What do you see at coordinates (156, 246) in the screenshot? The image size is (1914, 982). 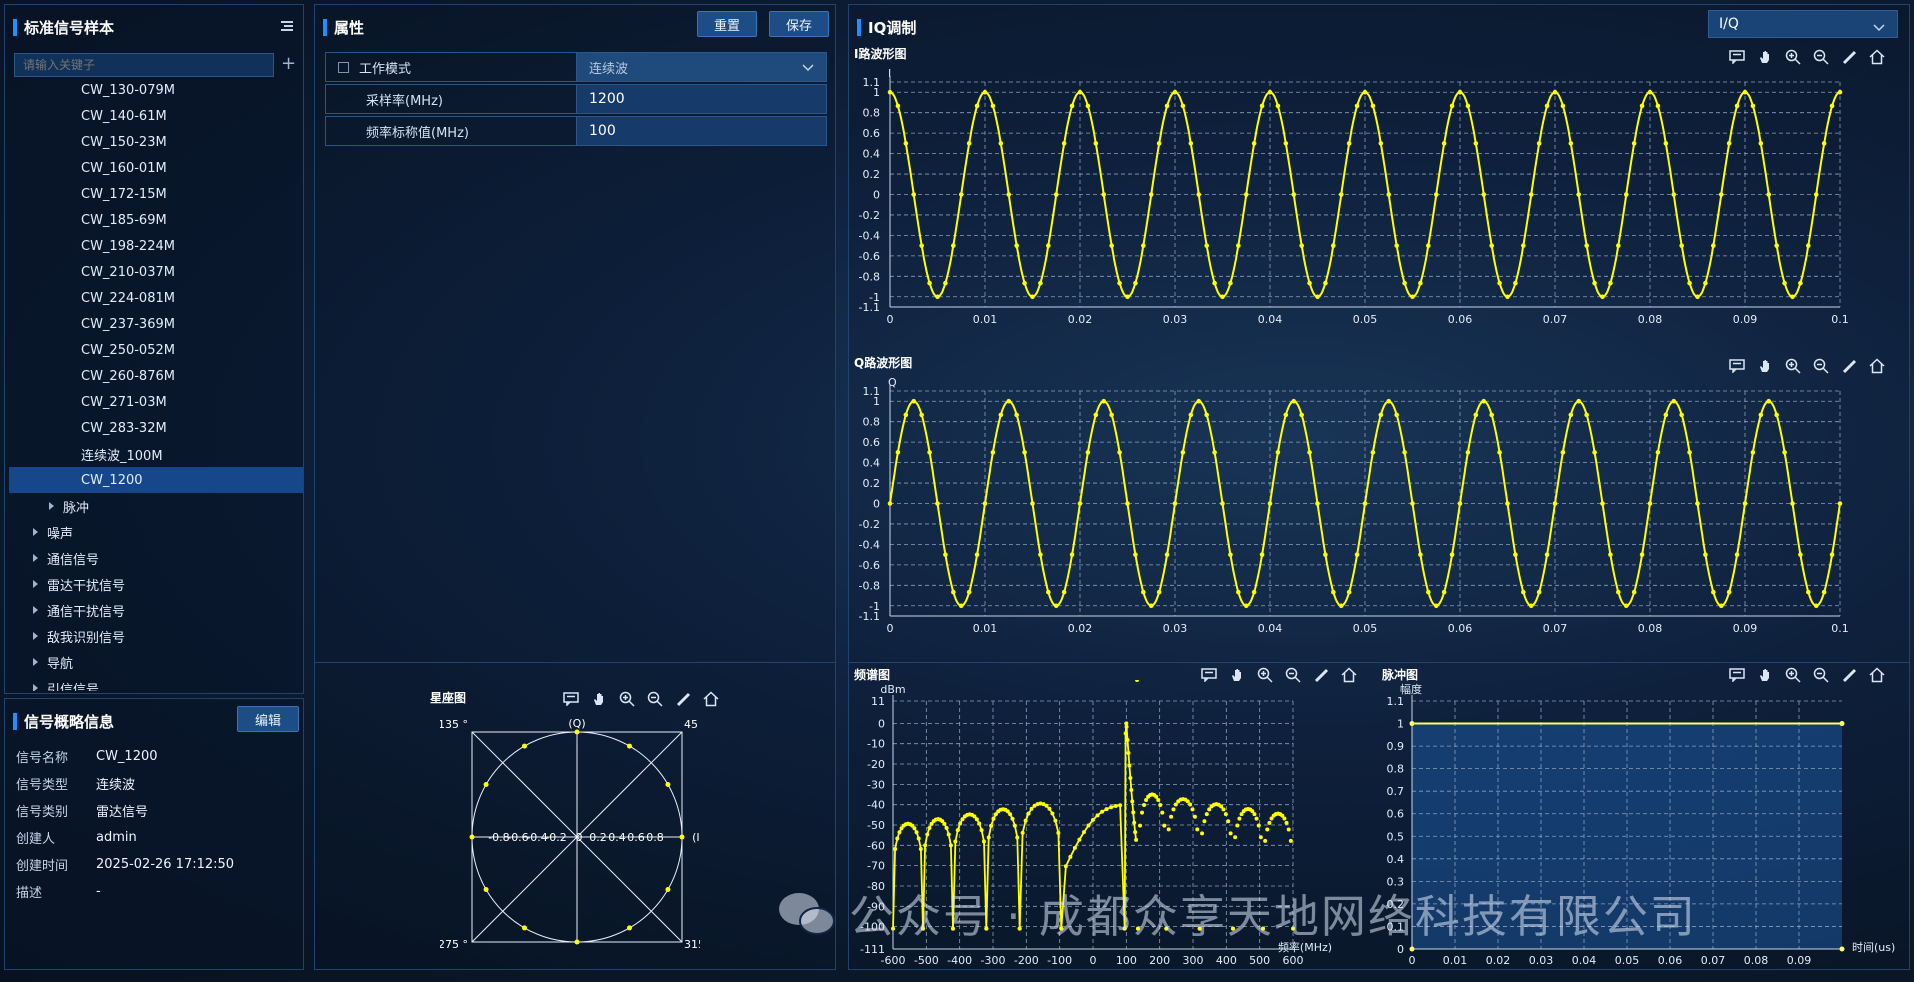 I see `tree-item: CW_198-224M` at bounding box center [156, 246].